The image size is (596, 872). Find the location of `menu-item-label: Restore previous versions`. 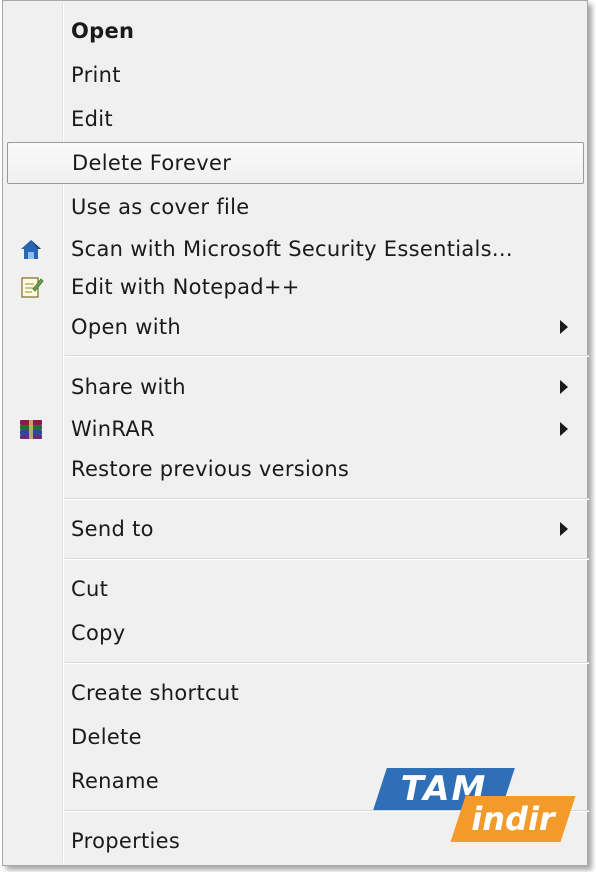

menu-item-label: Restore previous versions is located at coordinates (210, 469).